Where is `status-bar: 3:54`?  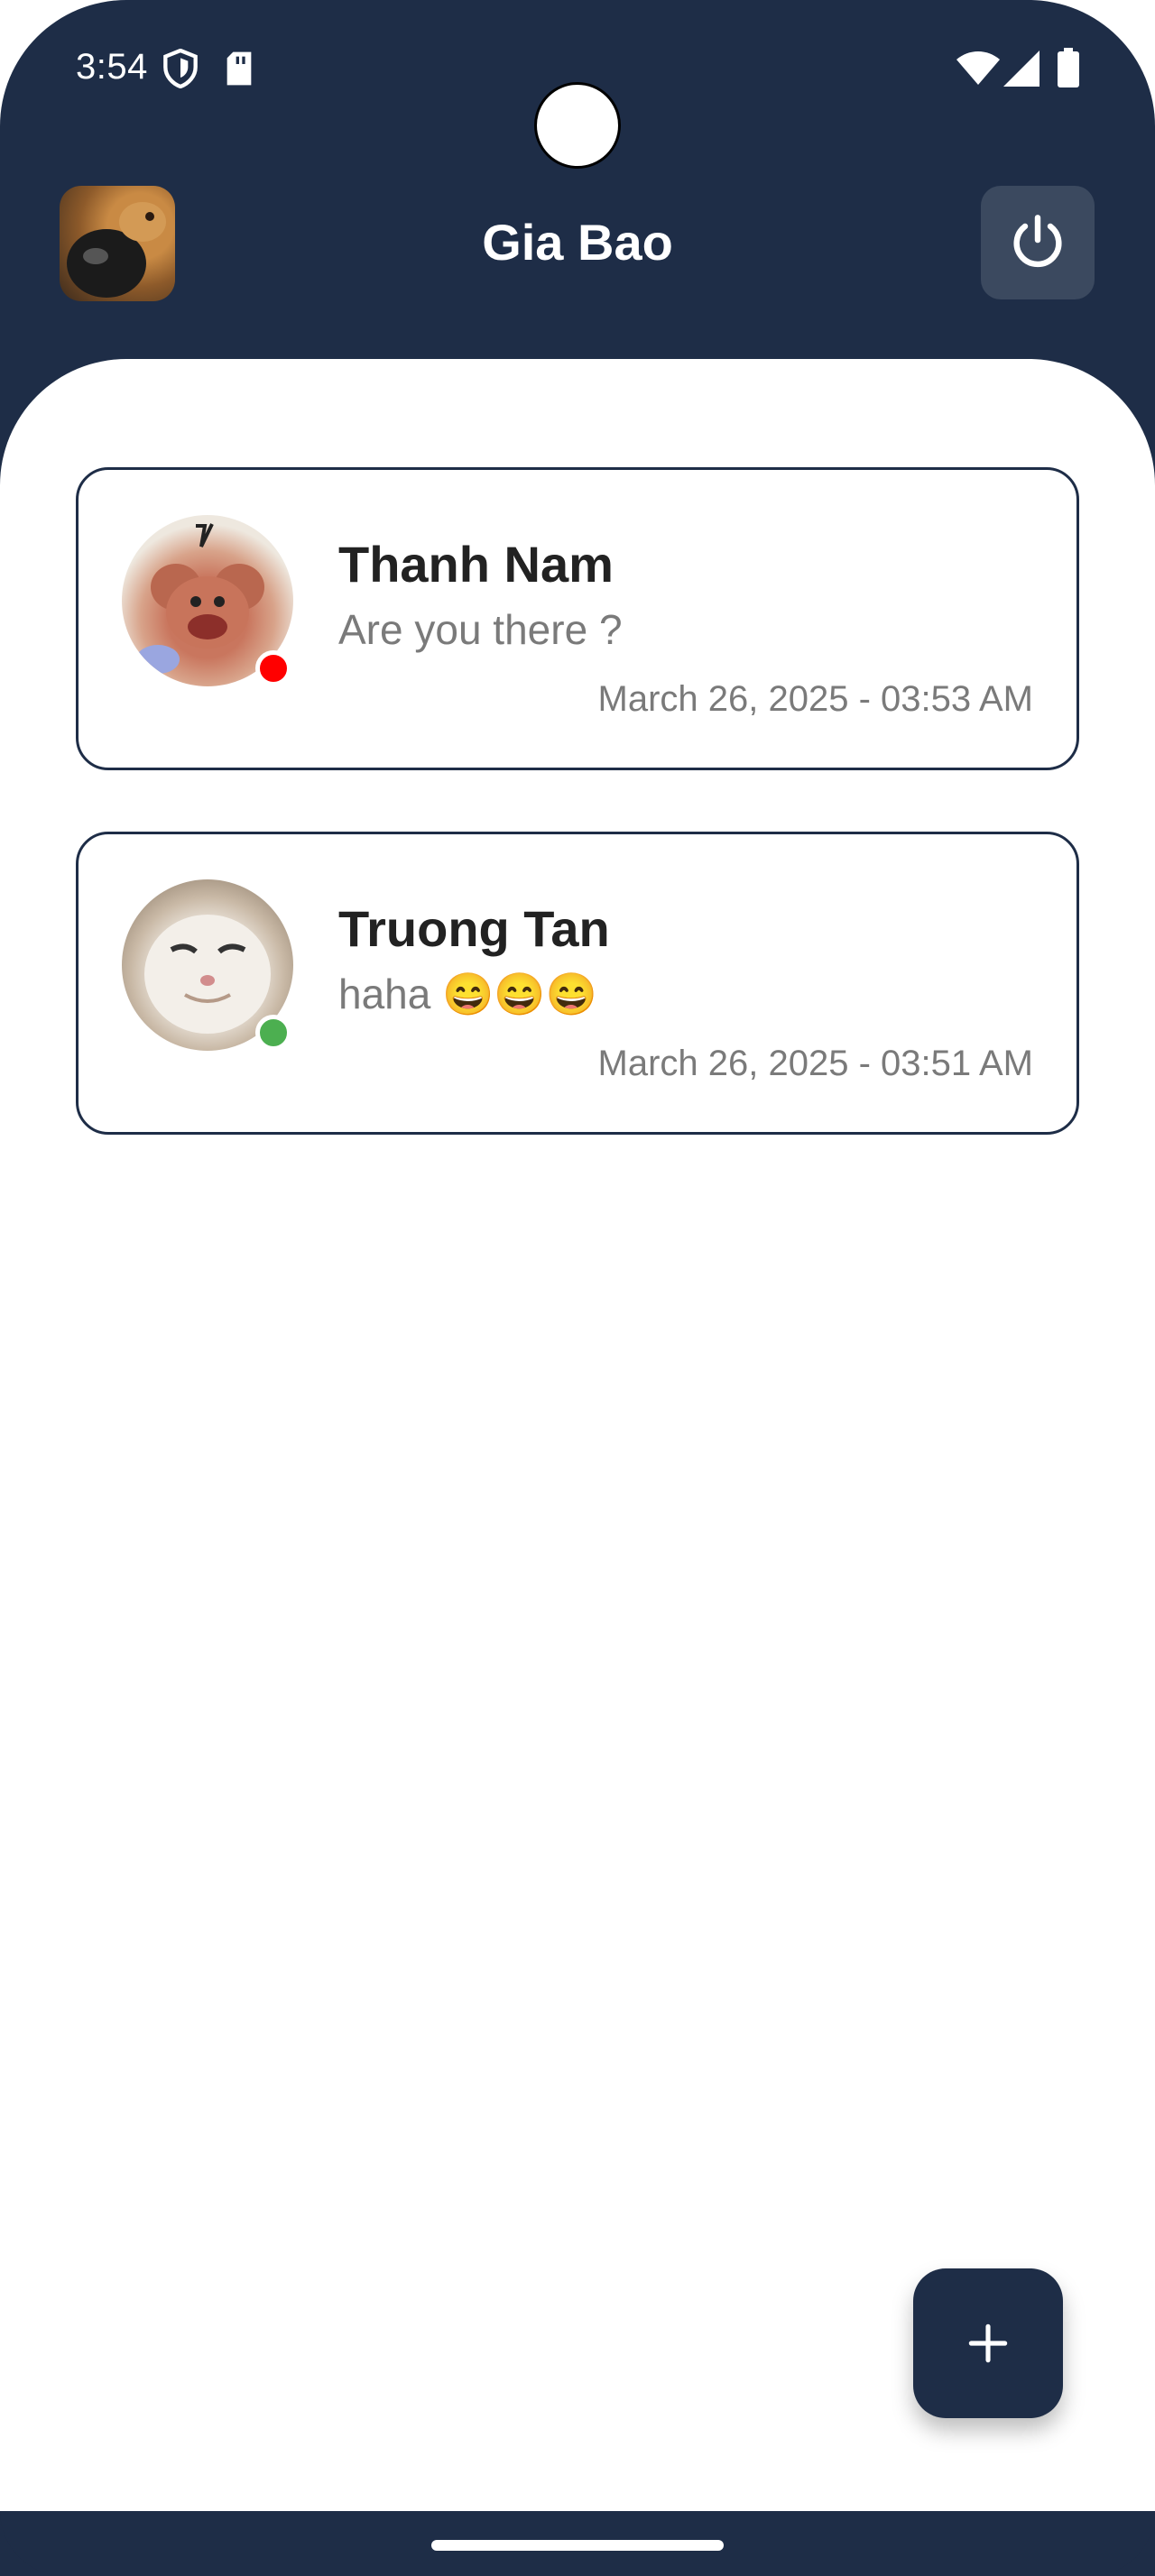
status-bar: 3:54 is located at coordinates (577, 103).